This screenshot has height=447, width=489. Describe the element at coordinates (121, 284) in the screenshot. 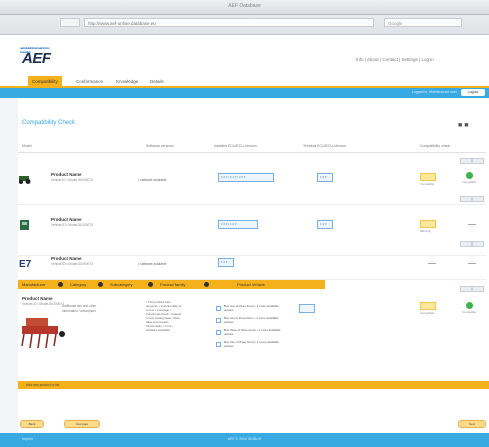

I see `crumb-subcategory: Subcategory` at that location.